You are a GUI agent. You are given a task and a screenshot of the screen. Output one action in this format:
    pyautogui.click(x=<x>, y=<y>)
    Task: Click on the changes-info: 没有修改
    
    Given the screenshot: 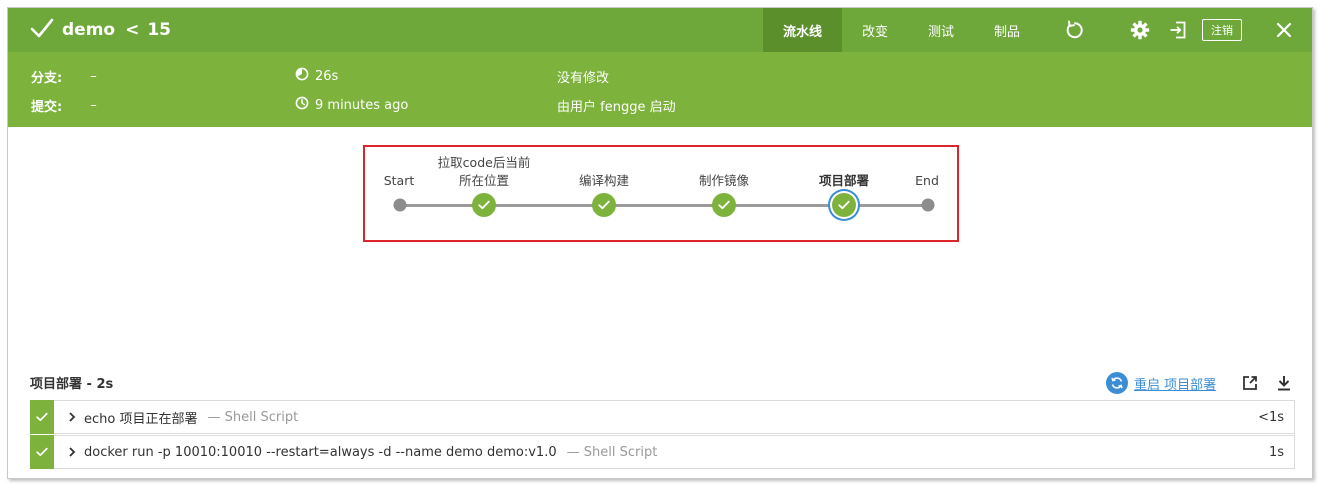 What is the action you would take?
    pyautogui.click(x=583, y=76)
    